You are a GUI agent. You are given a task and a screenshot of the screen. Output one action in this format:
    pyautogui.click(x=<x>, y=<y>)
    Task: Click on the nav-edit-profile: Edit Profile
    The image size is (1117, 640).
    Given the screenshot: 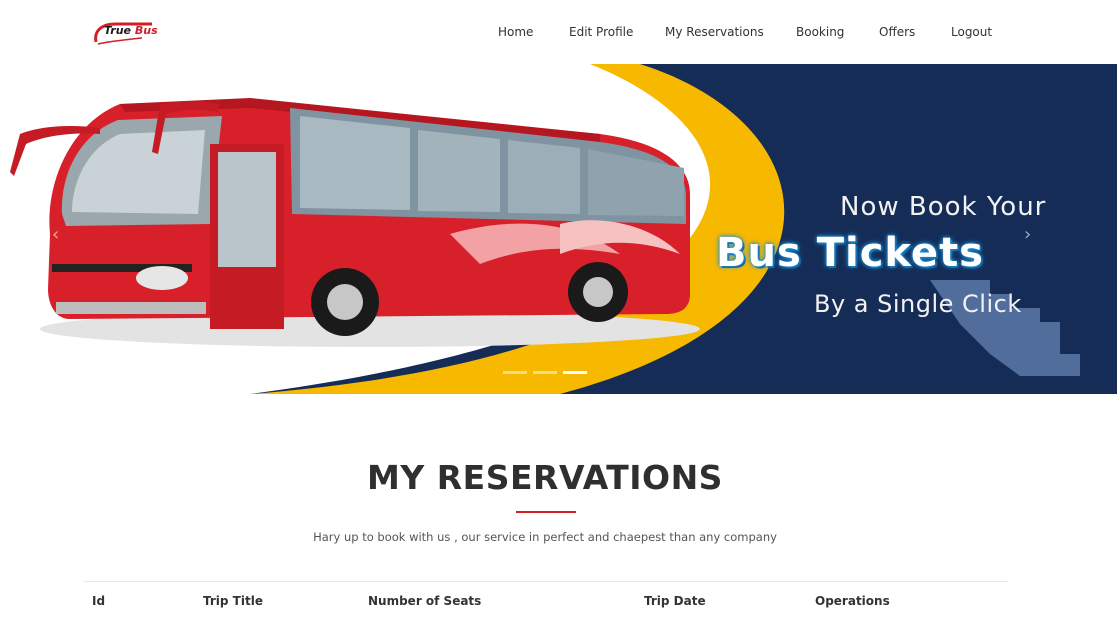 What is the action you would take?
    pyautogui.click(x=601, y=32)
    